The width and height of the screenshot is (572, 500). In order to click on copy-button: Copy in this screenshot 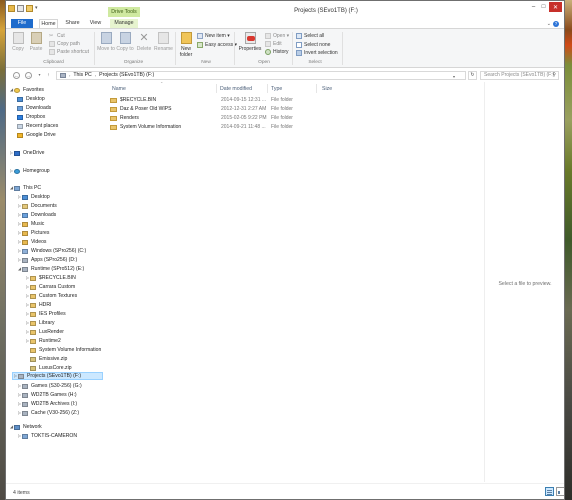, I will do `click(18, 42)`.